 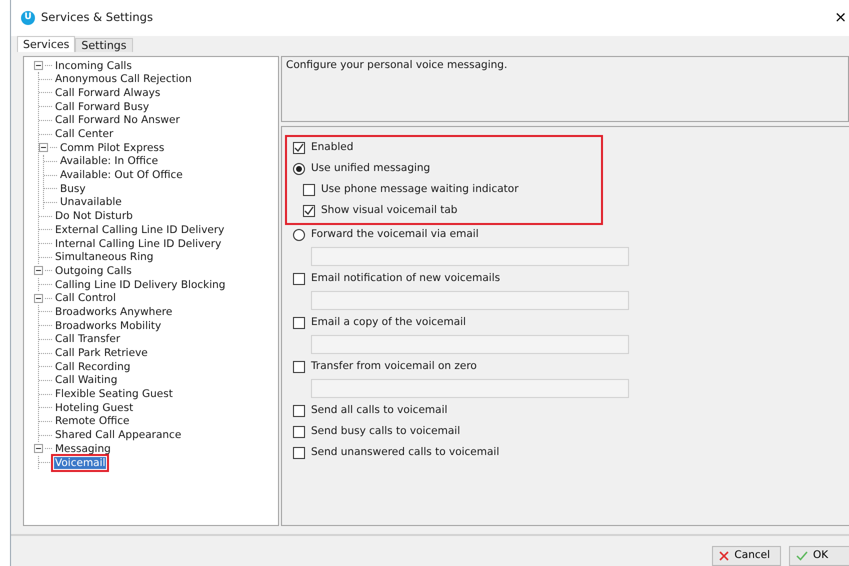 I want to click on tab: Services, so click(x=46, y=44).